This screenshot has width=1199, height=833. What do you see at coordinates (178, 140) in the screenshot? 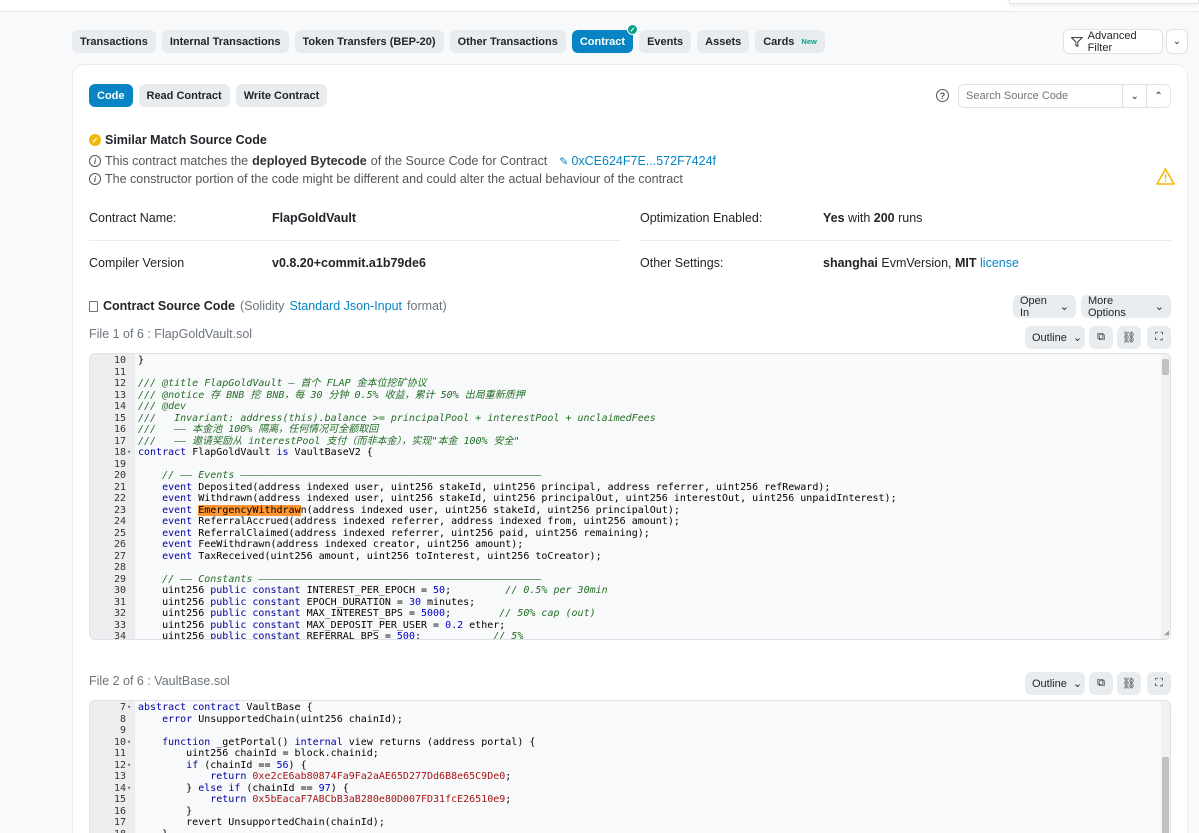
I see `match-title: ✓ Similar Match Source Code` at bounding box center [178, 140].